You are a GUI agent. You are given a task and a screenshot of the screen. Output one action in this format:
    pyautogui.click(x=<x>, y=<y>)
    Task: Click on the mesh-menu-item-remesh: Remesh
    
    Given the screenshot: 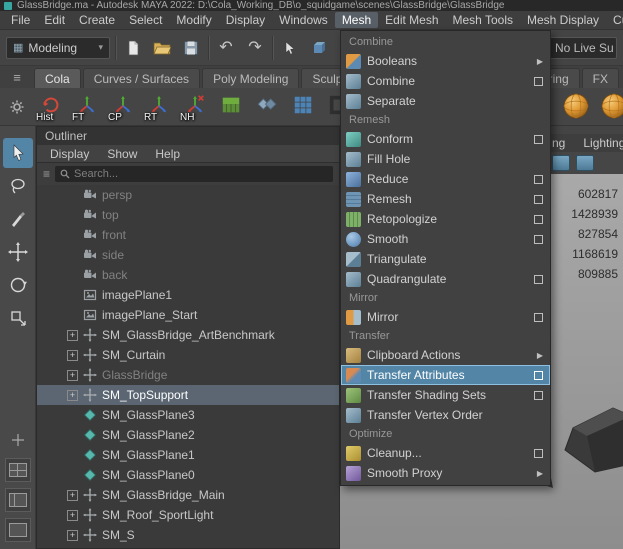 What is the action you would take?
    pyautogui.click(x=445, y=199)
    